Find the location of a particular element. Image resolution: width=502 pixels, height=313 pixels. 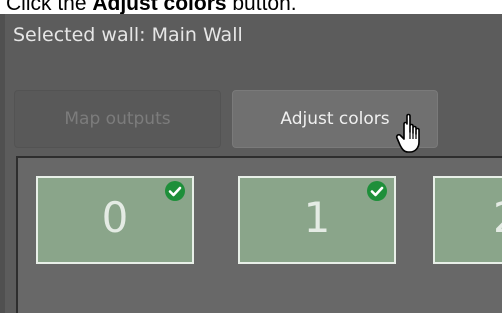

output-tile-2: 2 is located at coordinates (467, 220).